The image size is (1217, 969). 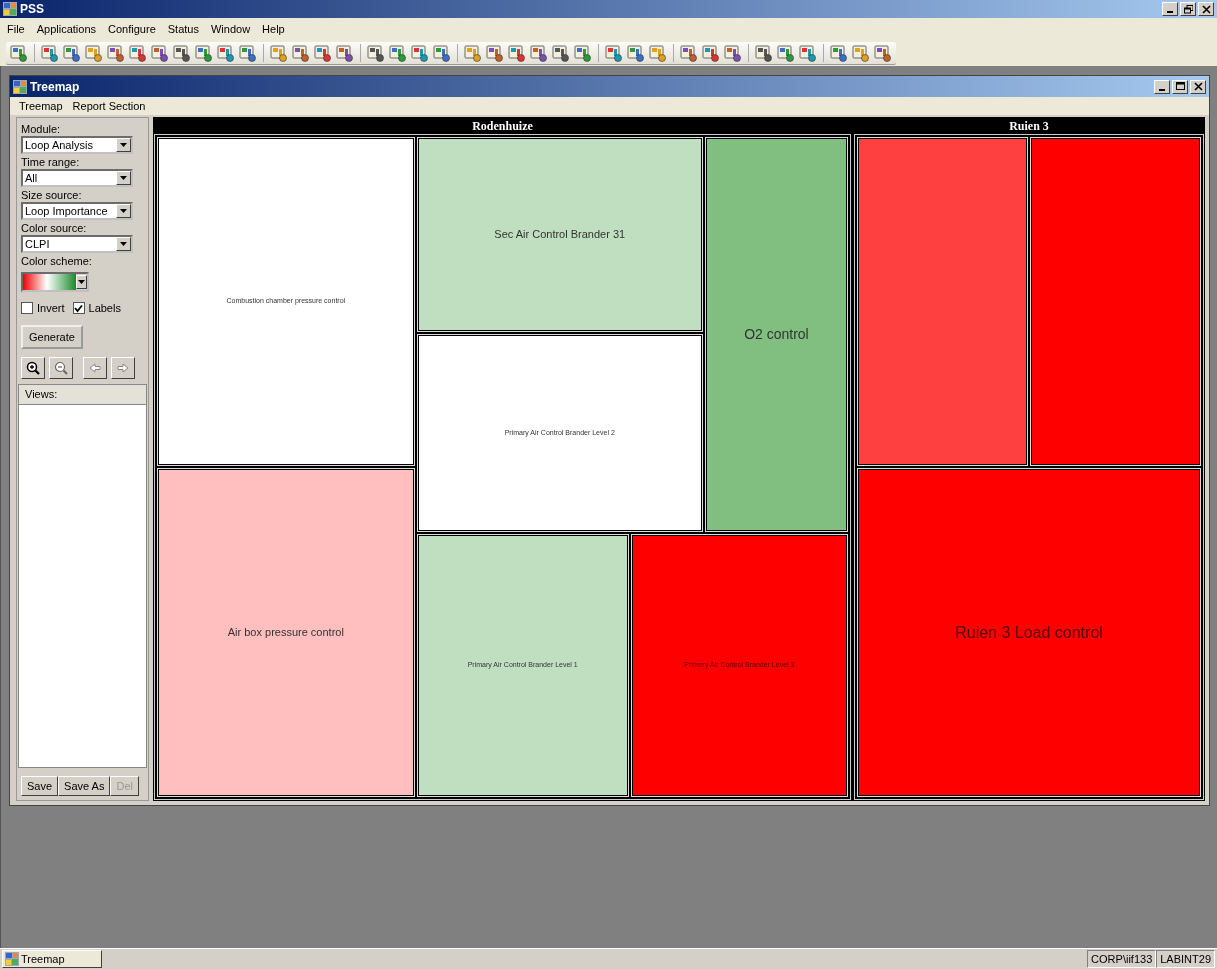 I want to click on cell-label: O2 control, so click(x=776, y=334).